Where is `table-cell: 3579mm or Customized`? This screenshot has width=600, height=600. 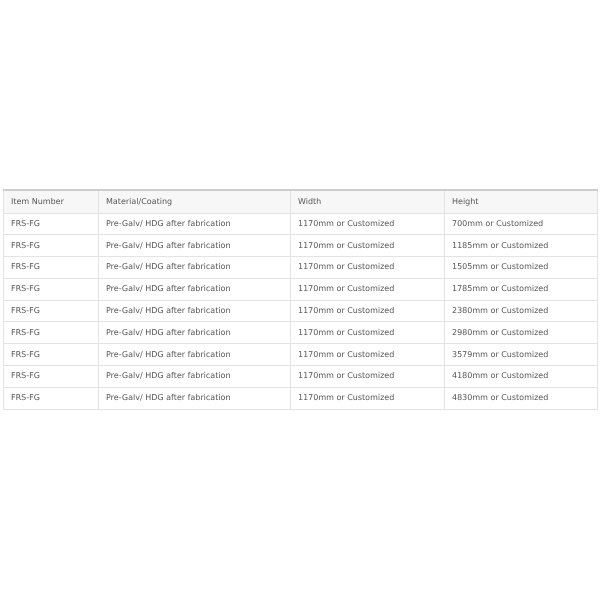 table-cell: 3579mm or Customized is located at coordinates (521, 355).